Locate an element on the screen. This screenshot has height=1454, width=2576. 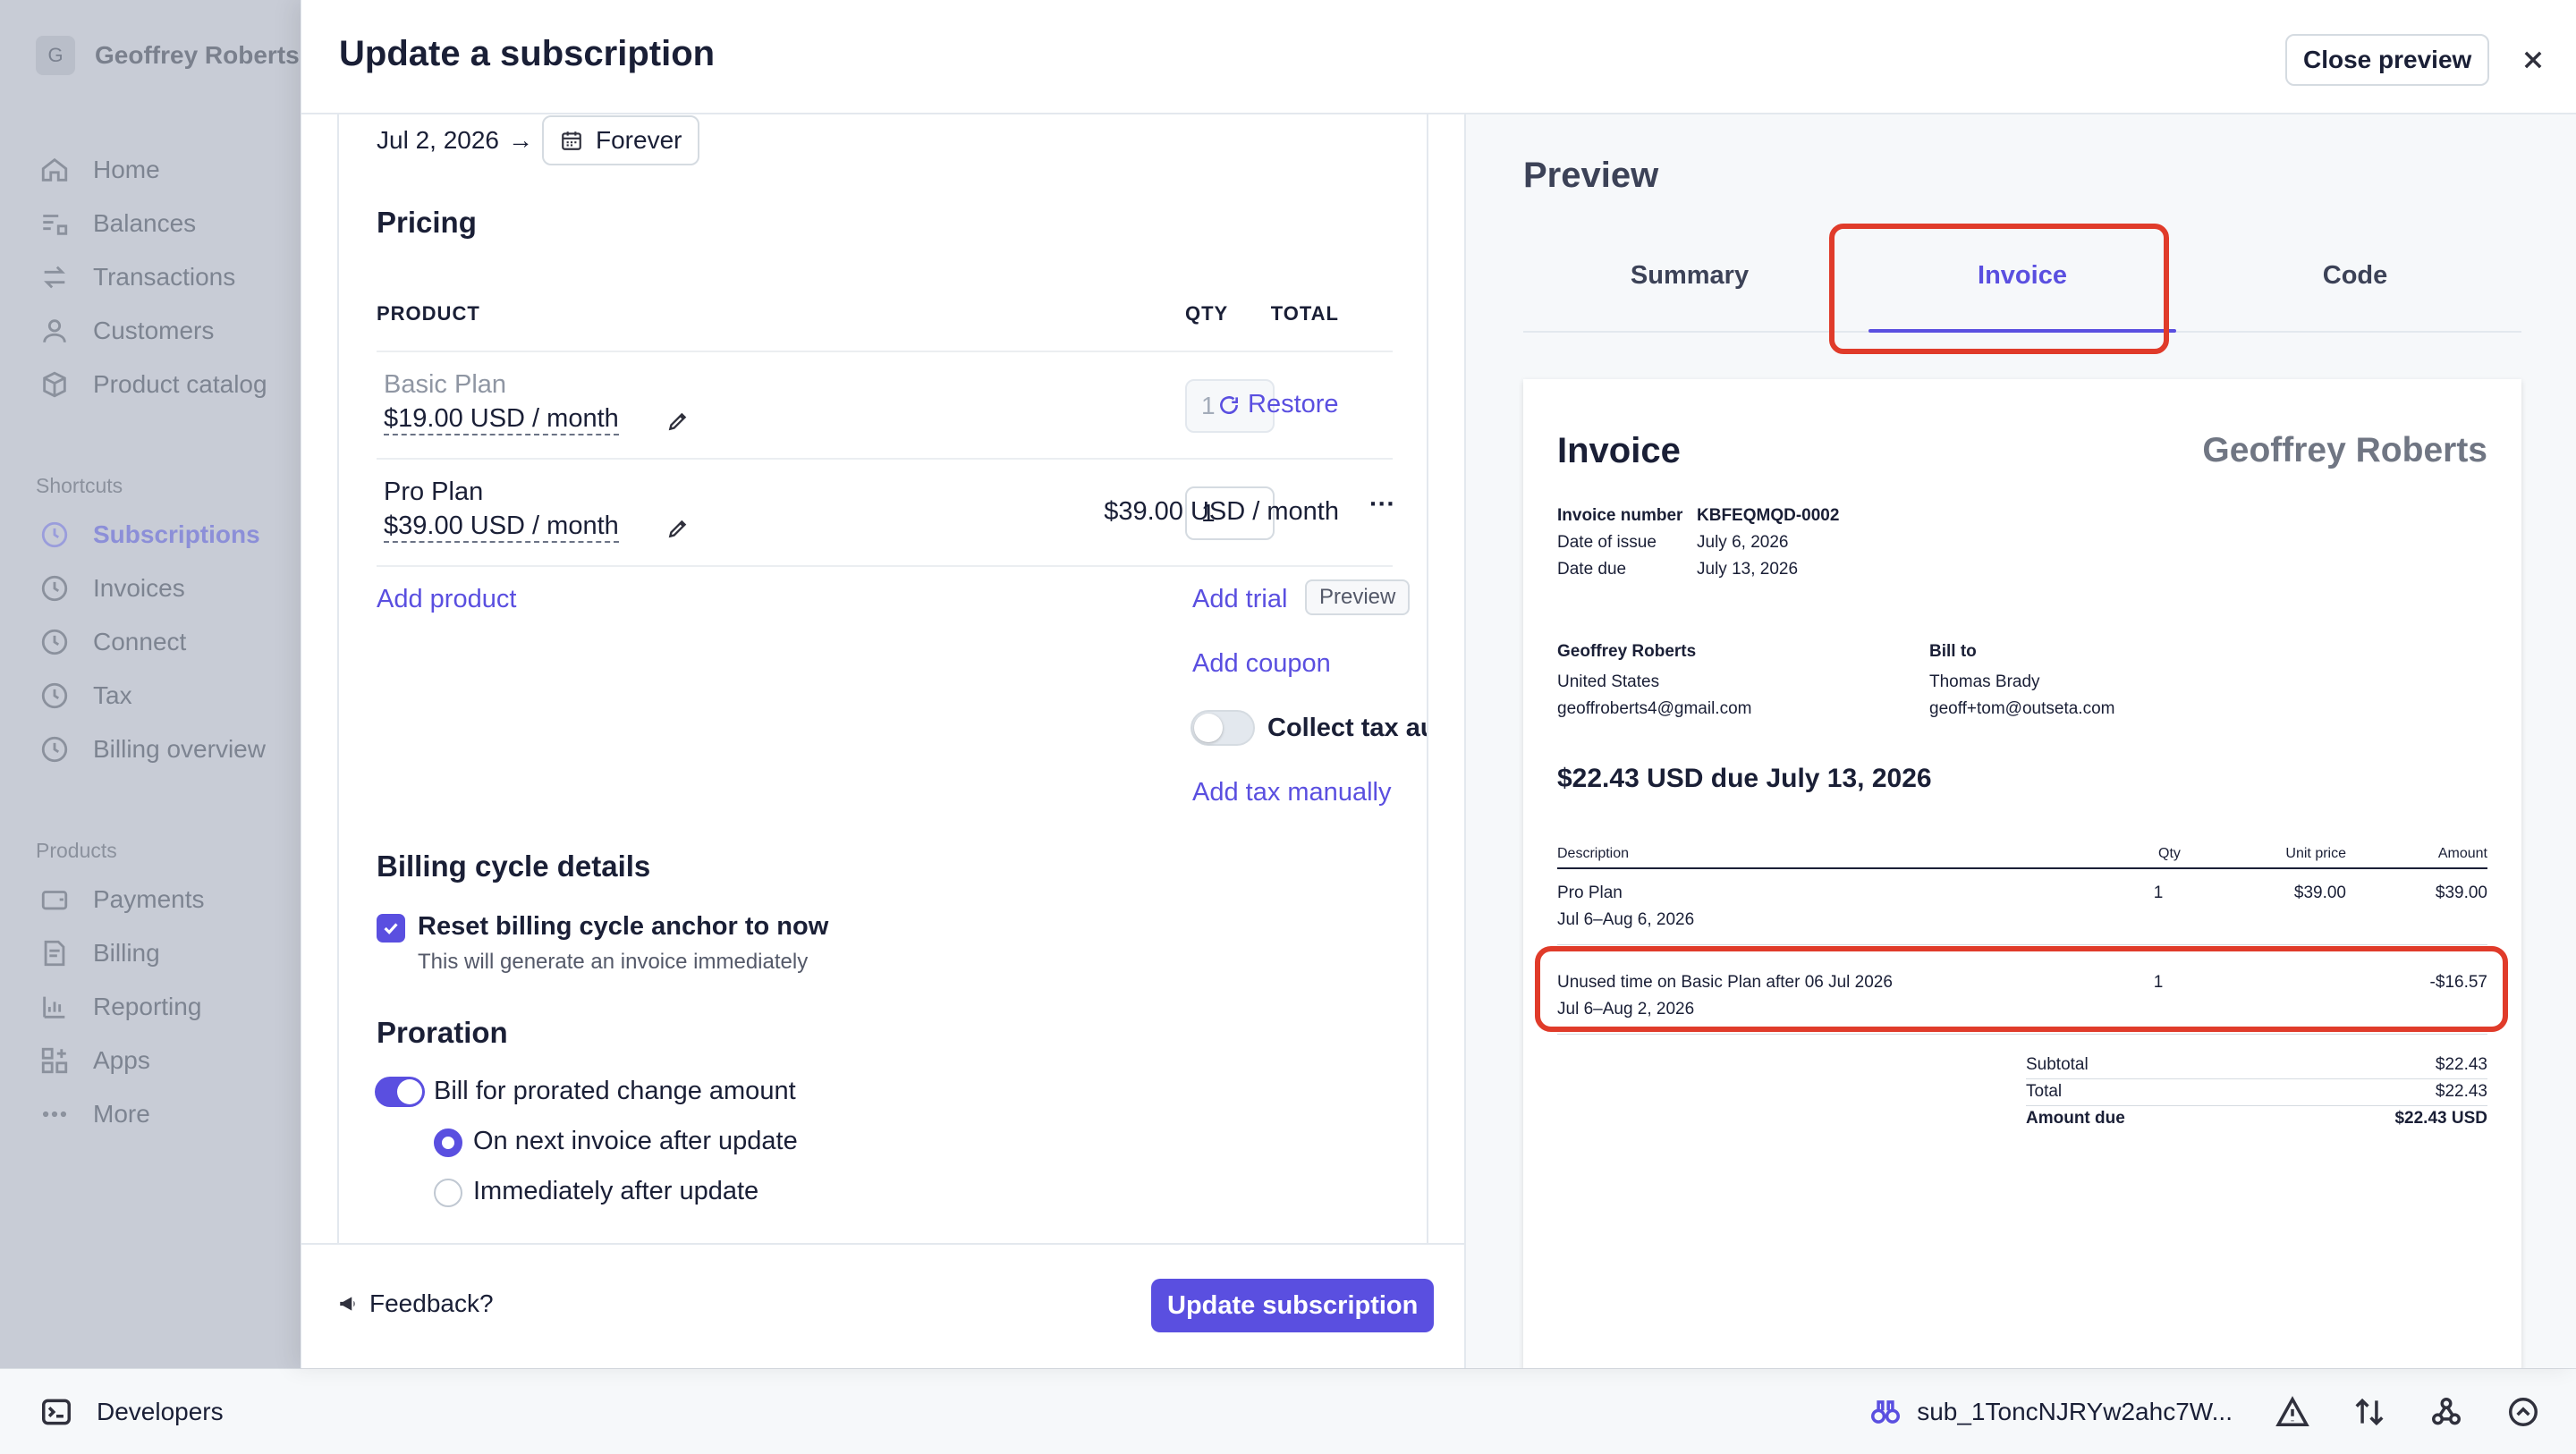
tab-summary: Summary is located at coordinates (1689, 275).